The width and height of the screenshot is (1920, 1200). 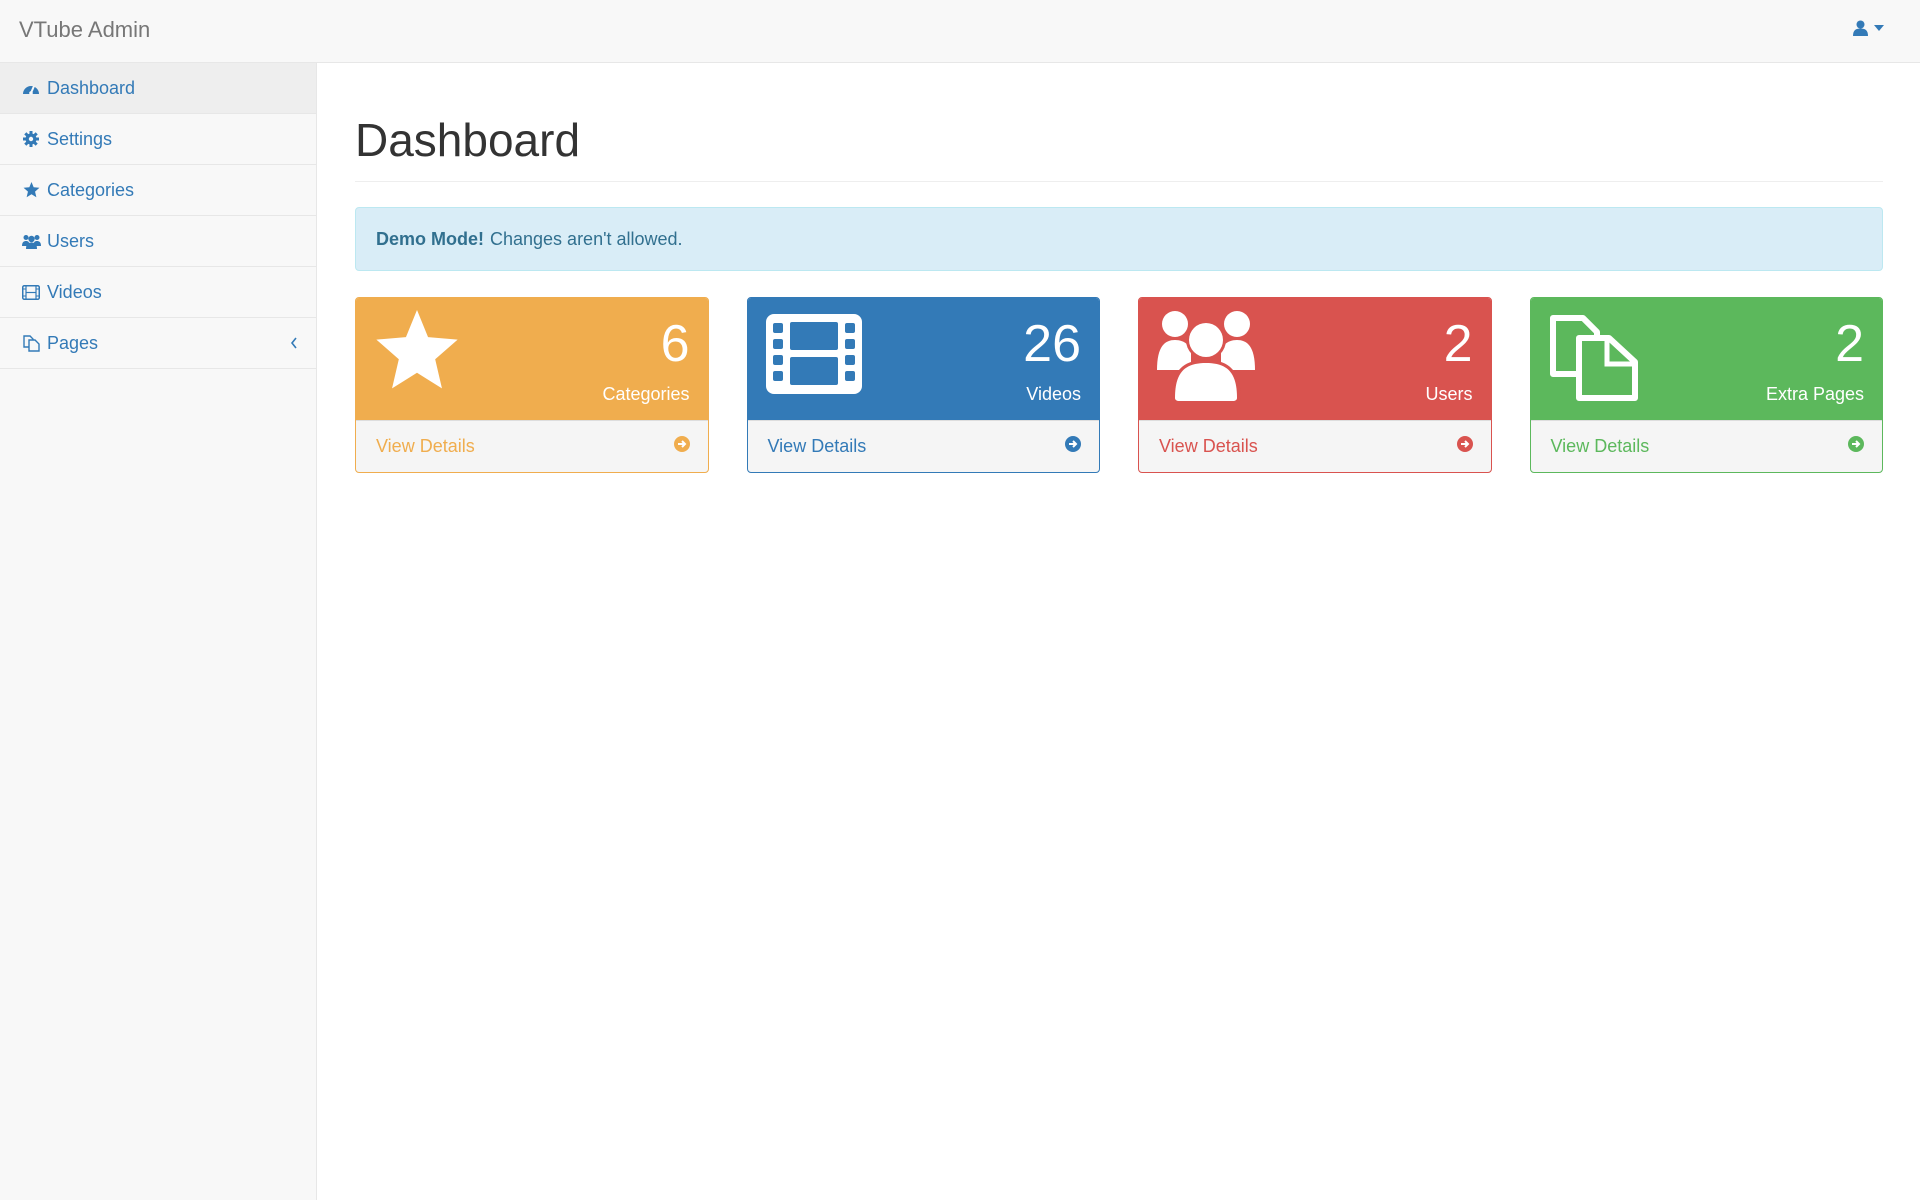 What do you see at coordinates (646, 394) in the screenshot?
I see `card-label: Categories` at bounding box center [646, 394].